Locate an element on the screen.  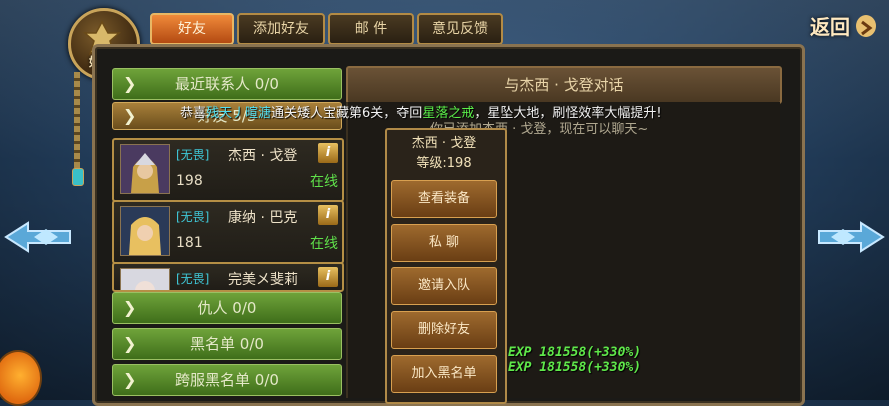
category-cross-blacklist: ❯ 跨服黑名单 0/0 is located at coordinates (227, 380).